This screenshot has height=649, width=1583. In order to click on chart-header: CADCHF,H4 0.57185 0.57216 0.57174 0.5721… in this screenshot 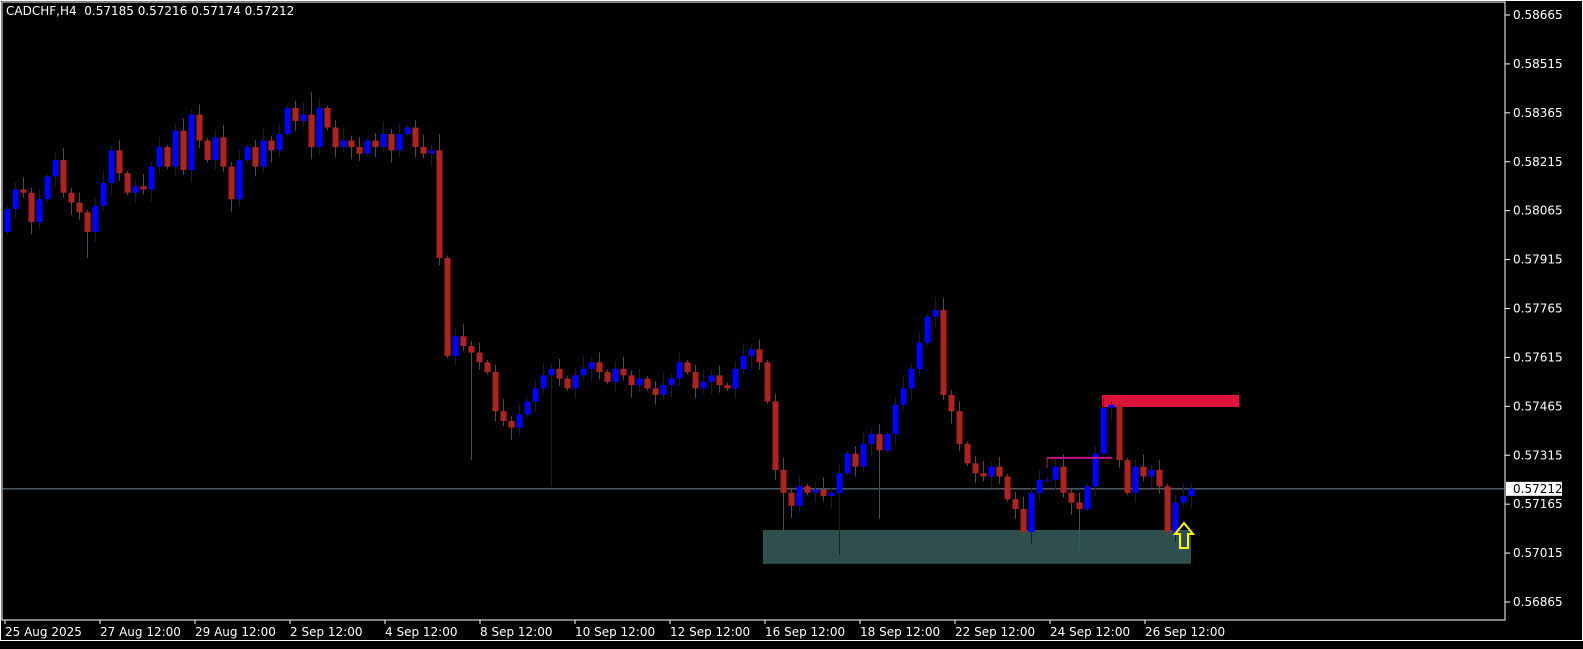, I will do `click(150, 11)`.